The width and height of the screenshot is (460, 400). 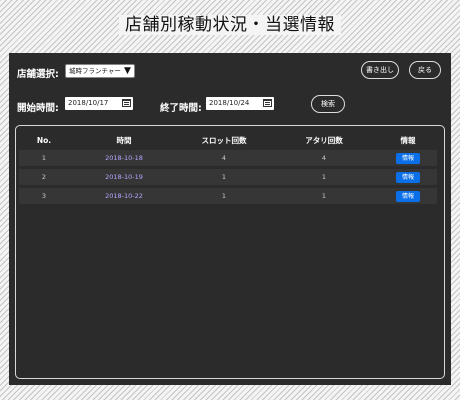 I want to click on column-header-time: 時間, so click(x=124, y=140).